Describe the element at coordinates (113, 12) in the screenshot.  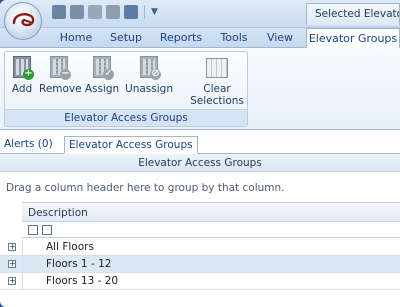
I see `print-preview-icon` at that location.